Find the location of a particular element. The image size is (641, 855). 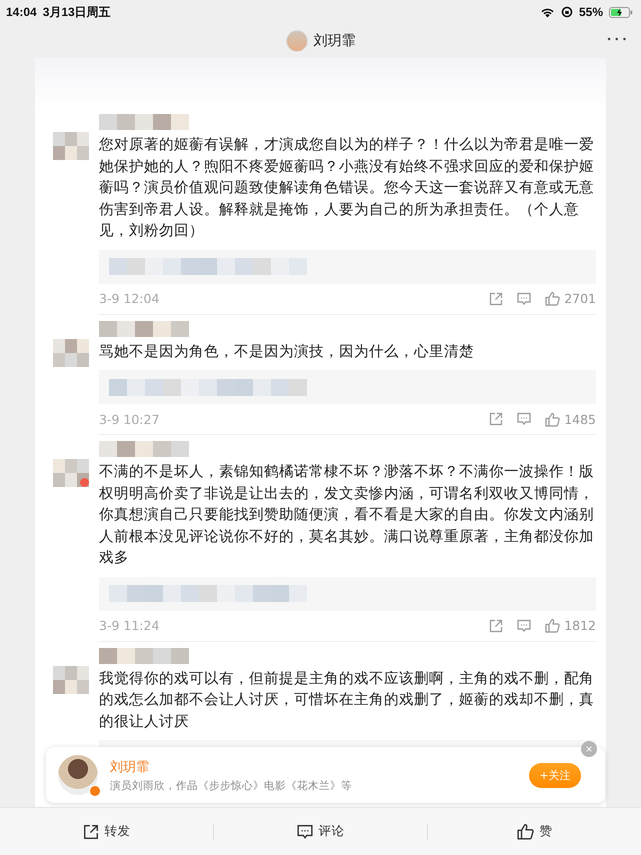

like-button: 赞 is located at coordinates (534, 831).